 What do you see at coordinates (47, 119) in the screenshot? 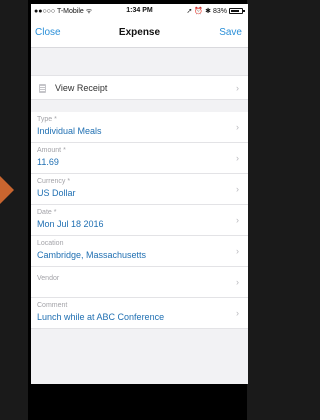
I see `field-label: Type *` at bounding box center [47, 119].